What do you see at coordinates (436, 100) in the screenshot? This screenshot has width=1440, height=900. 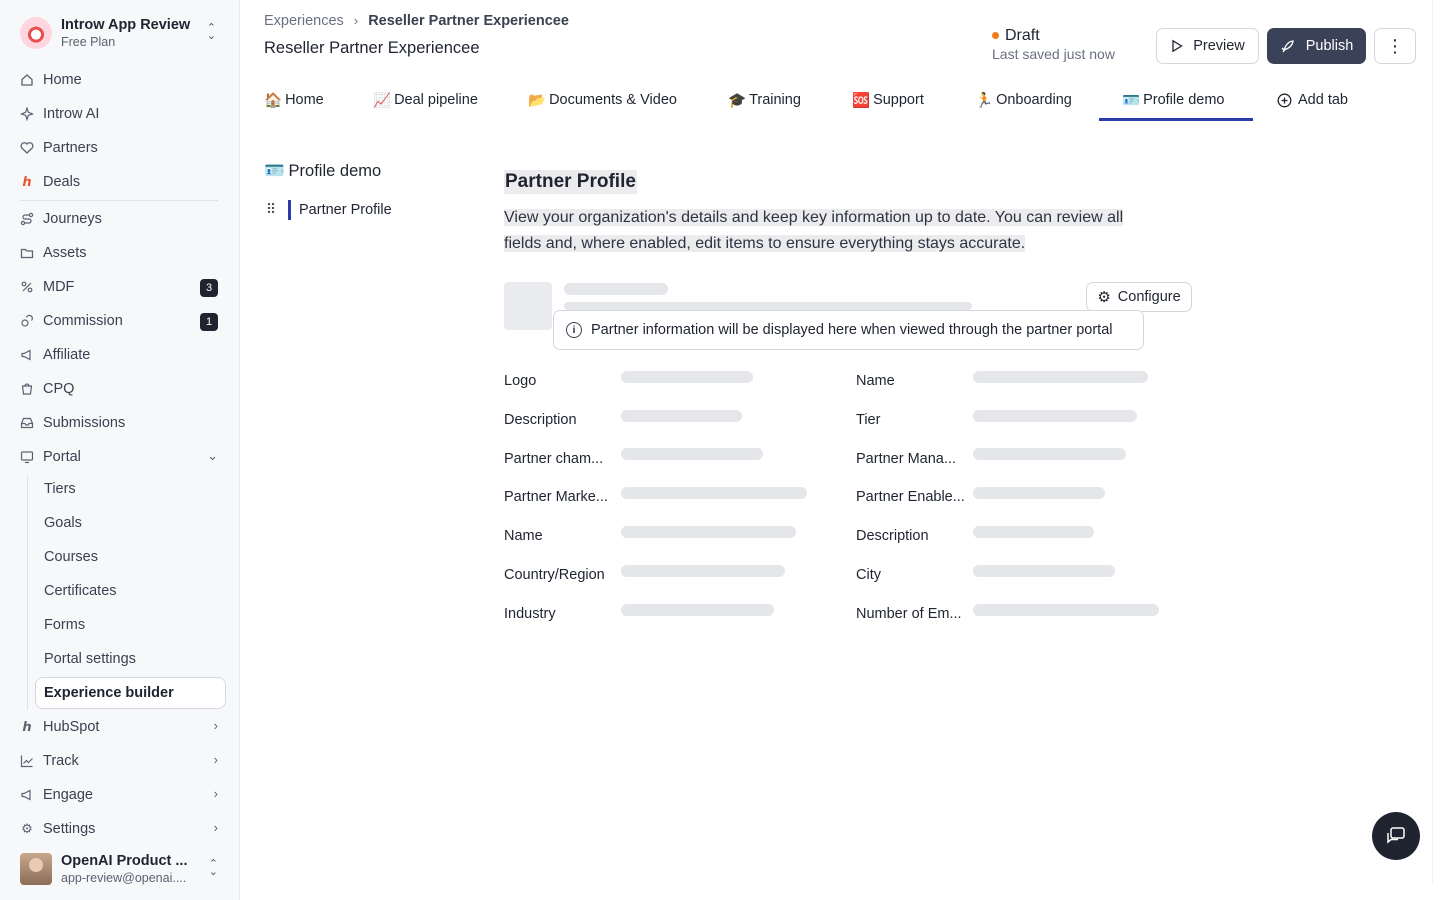 I see `tab-label: Deal pipeline` at bounding box center [436, 100].